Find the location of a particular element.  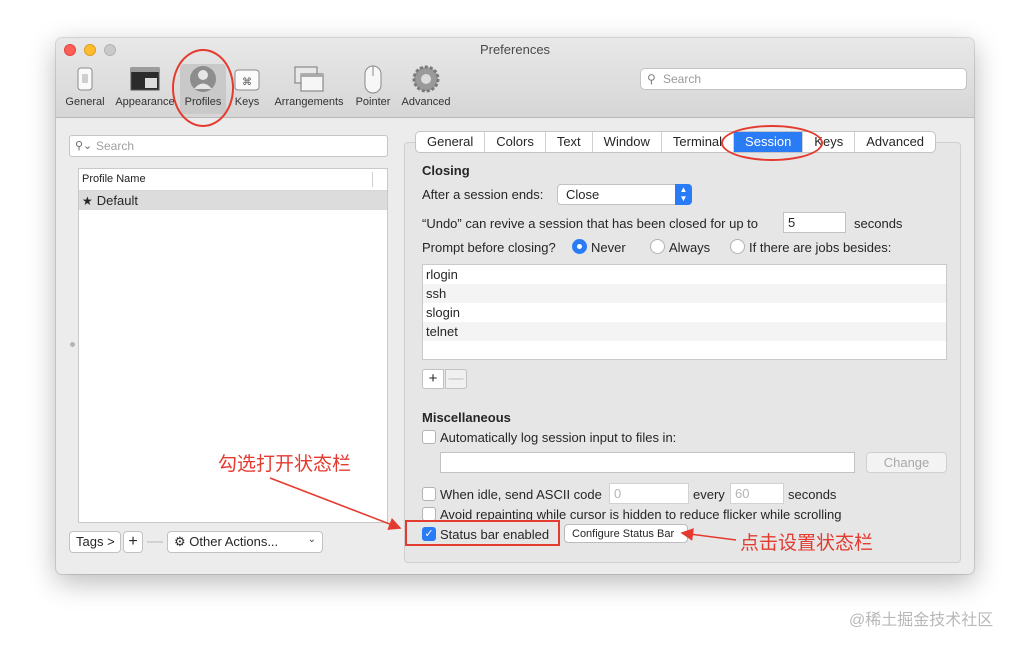

idle-code-input: 0 is located at coordinates (649, 493).